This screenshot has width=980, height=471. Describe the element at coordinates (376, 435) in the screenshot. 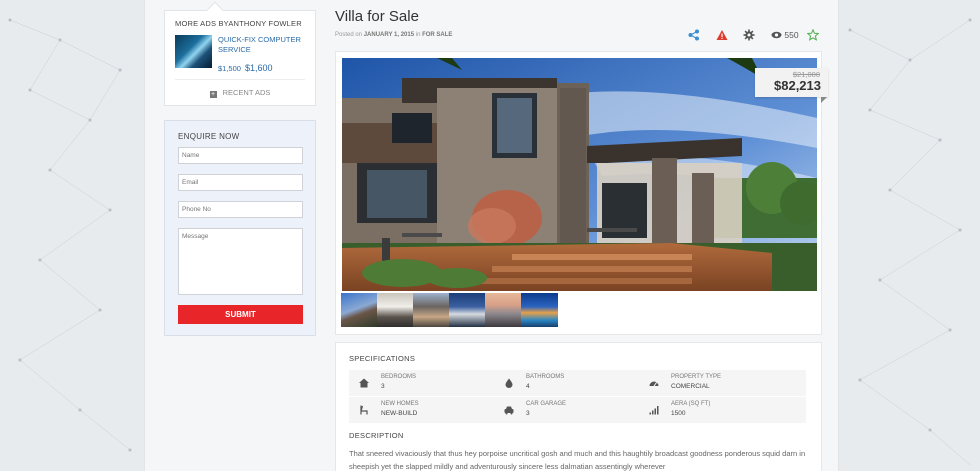

I see `description-title: DESCRIPTION` at that location.